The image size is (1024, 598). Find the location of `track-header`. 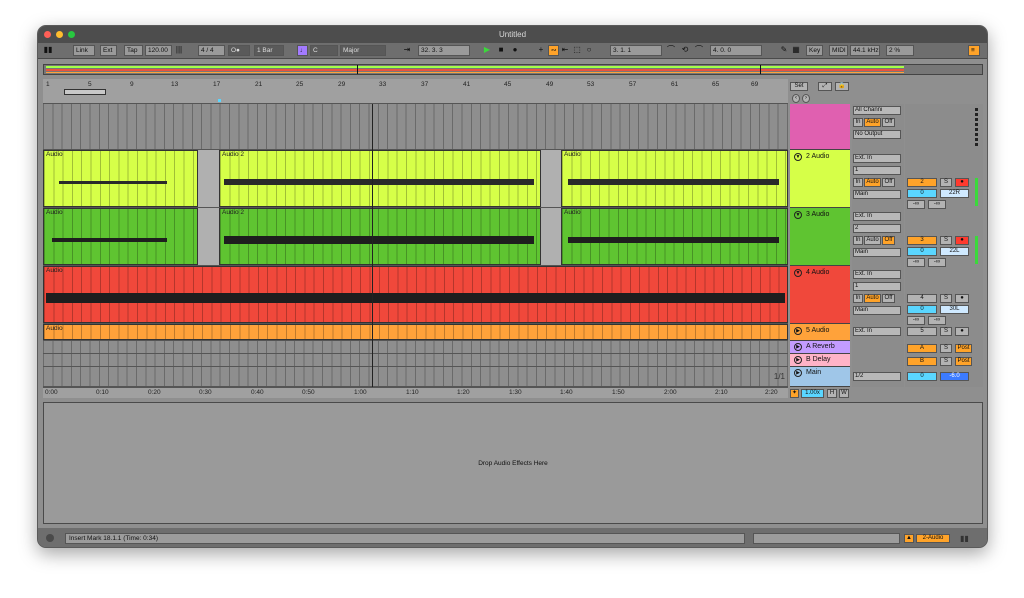

track-header is located at coordinates (820, 127).